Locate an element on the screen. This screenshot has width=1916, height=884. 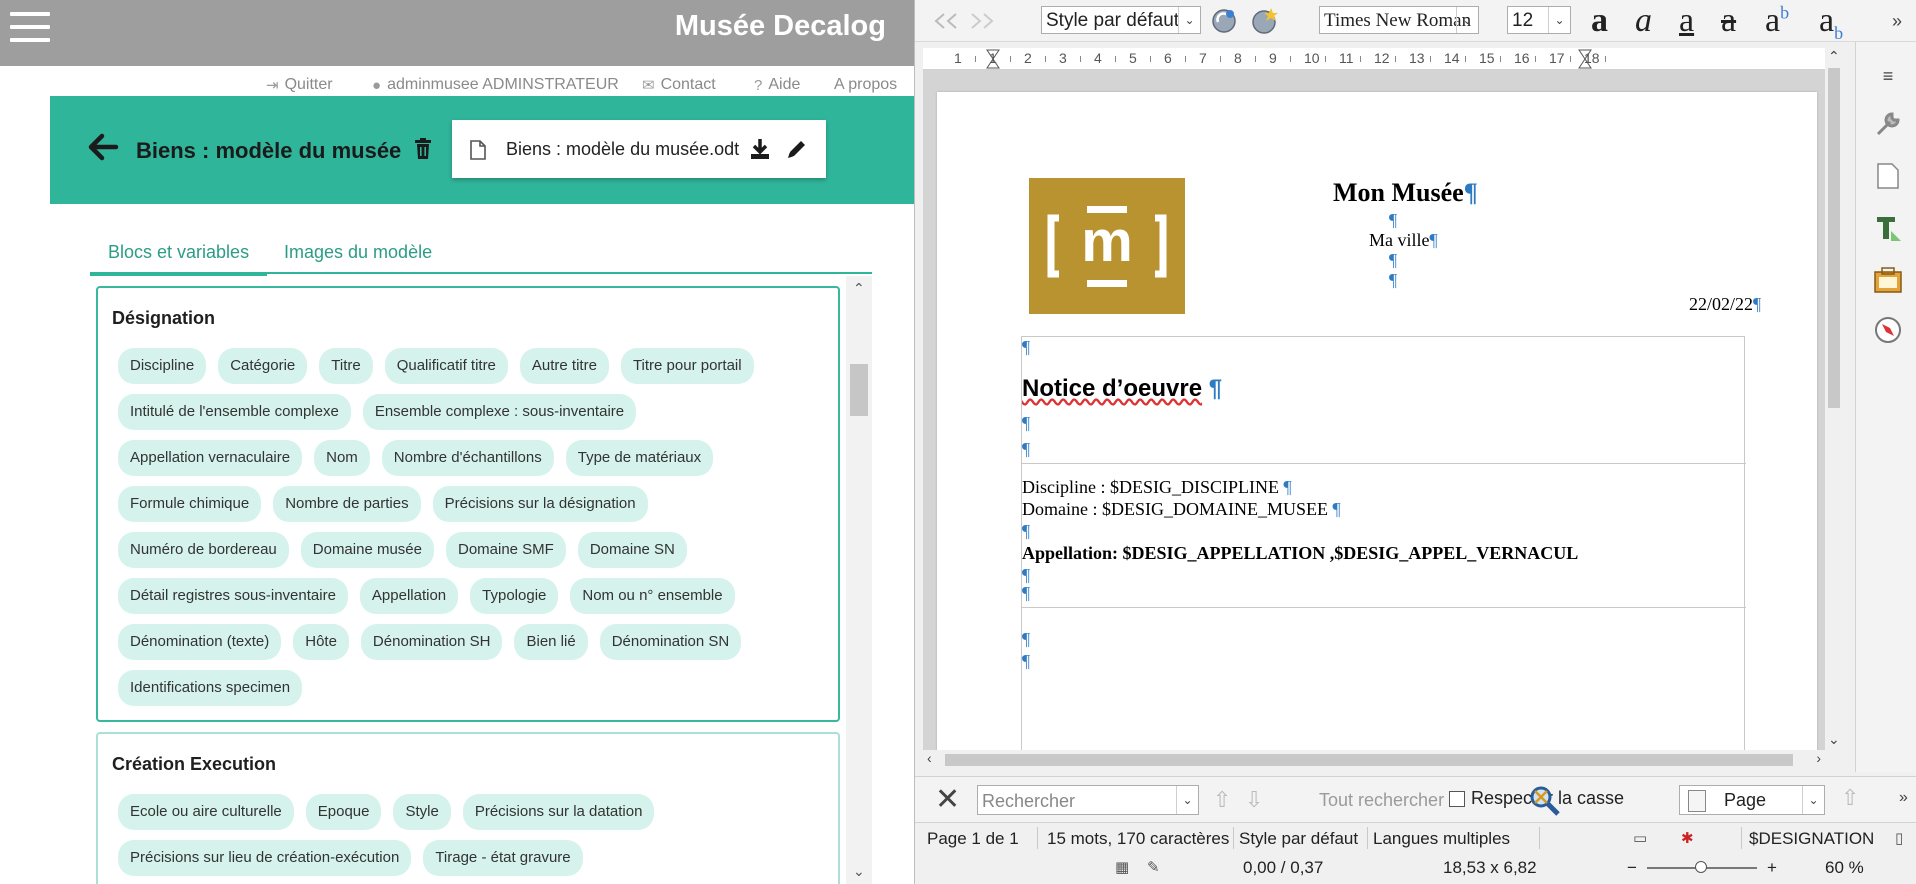
variable-chip: Nombre d'échantillons is located at coordinates (467, 458).